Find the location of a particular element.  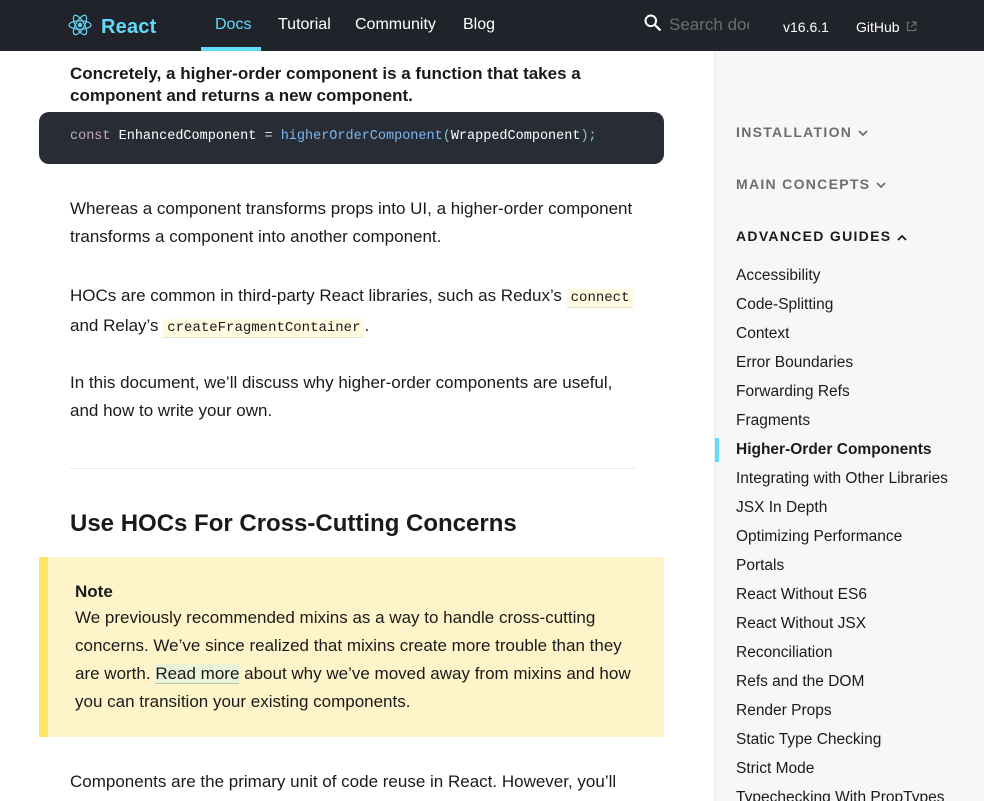

sidebar-section-label: ADVANCED GUIDES is located at coordinates (814, 236).